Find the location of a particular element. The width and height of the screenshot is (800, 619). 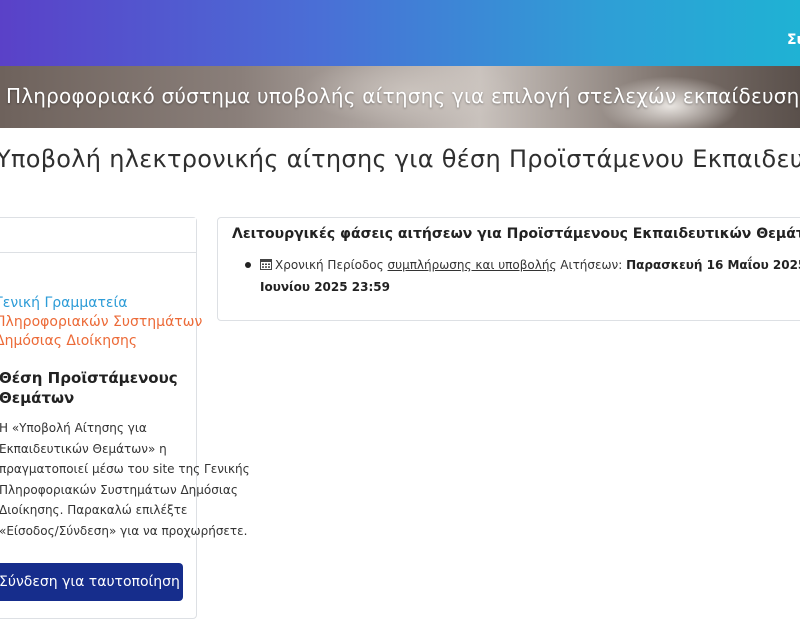

desc-line: «Είσοδος/Σύνδεση» για να προχωρήσετε. is located at coordinates (124, 530).